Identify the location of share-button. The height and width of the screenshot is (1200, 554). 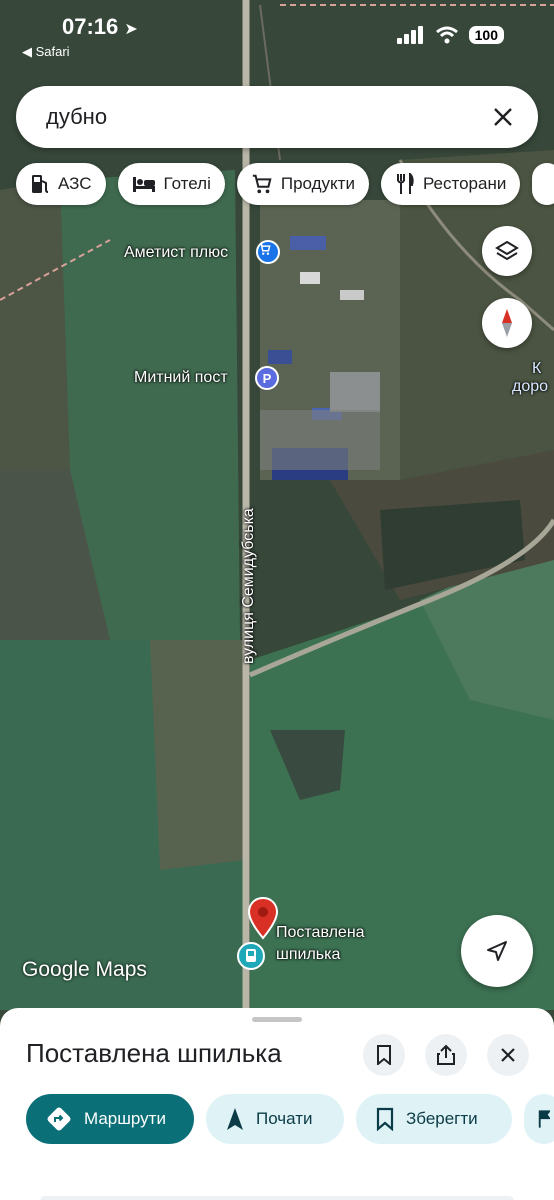
(446, 1055).